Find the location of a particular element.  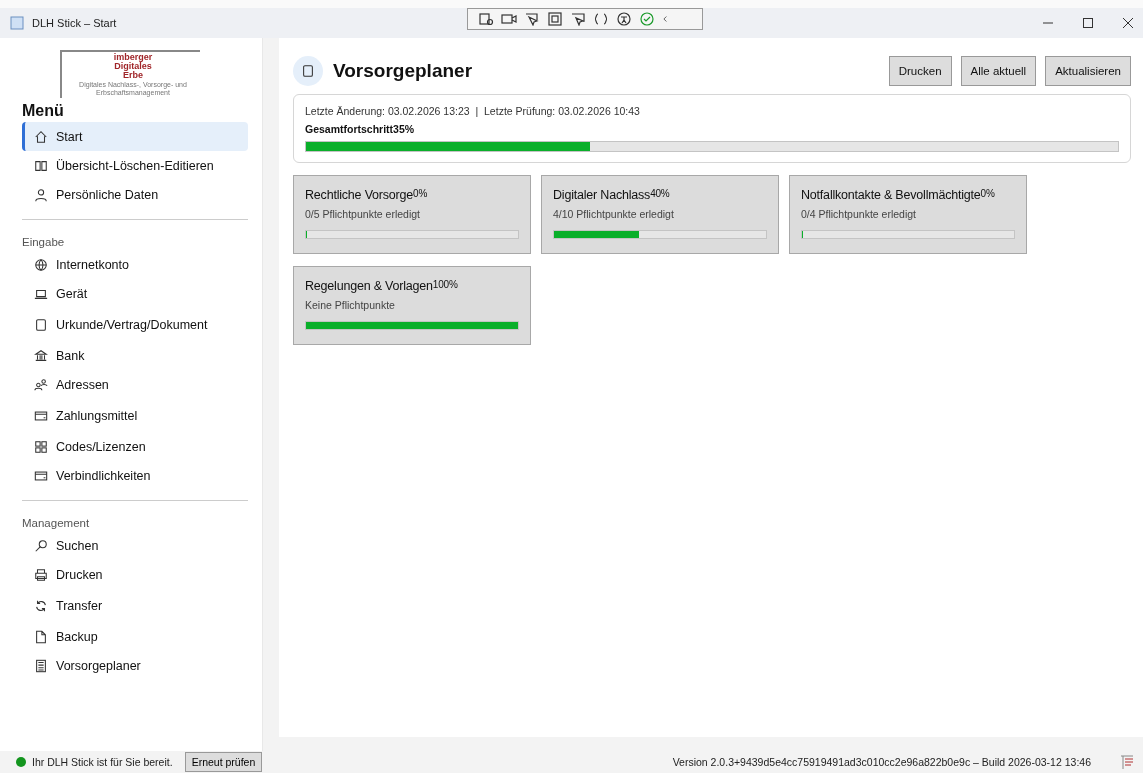

globe-icon is located at coordinates (41, 264).